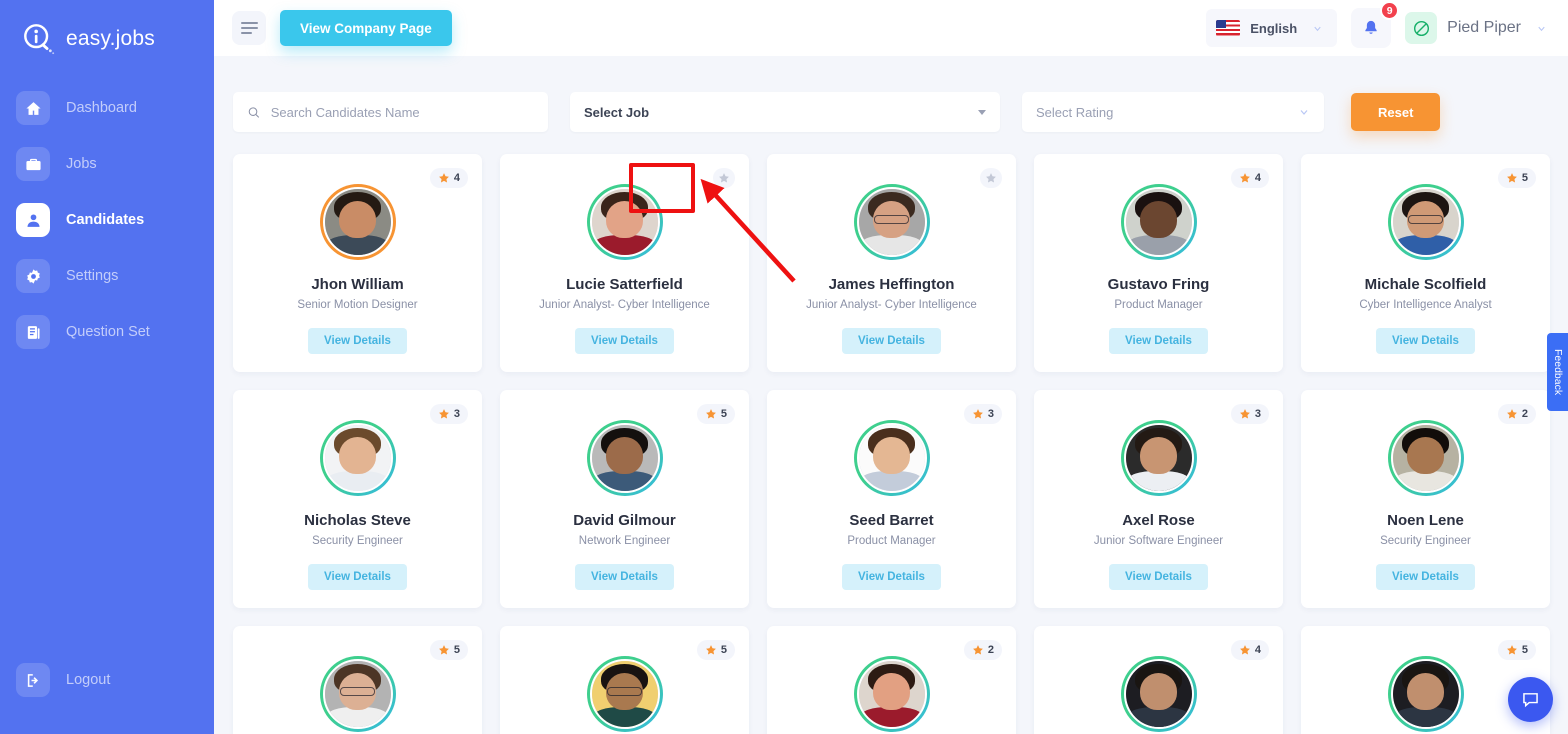 This screenshot has width=1568, height=734. What do you see at coordinates (1557, 372) in the screenshot?
I see `feedback-tab: Feedback` at bounding box center [1557, 372].